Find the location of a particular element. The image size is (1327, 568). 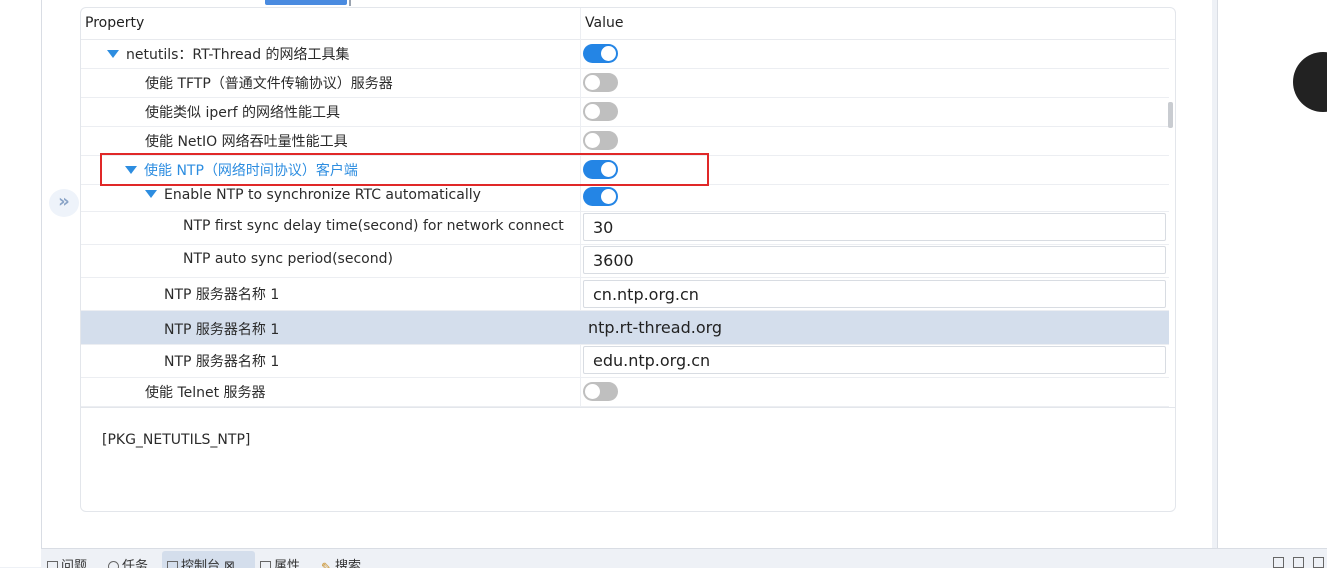

tree-row-ntp-server-3: NTP 服务器名称 1 edu.ntp.org.cn is located at coordinates (625, 361).